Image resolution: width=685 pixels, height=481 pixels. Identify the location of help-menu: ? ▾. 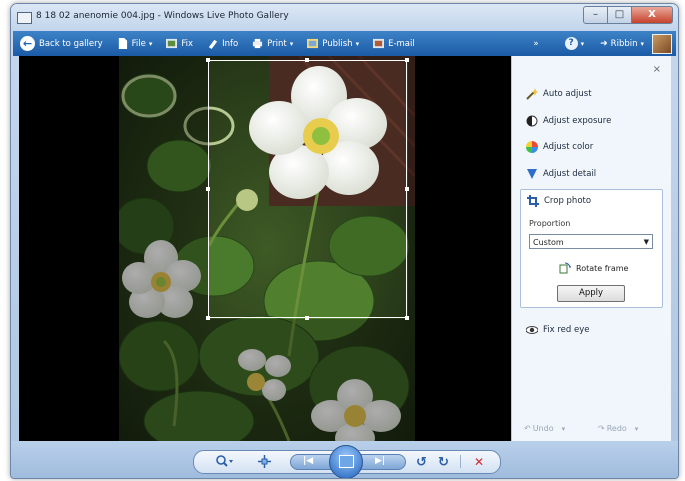
(574, 43).